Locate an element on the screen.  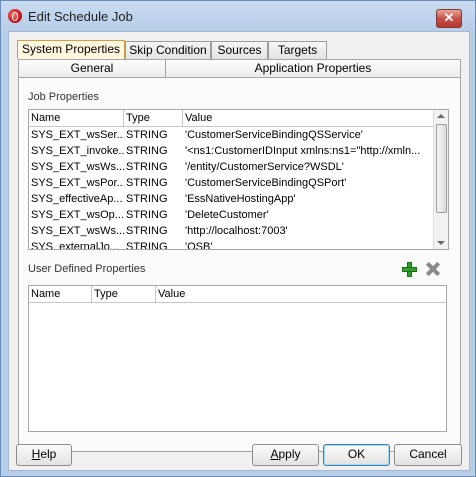
cell-value: 'http://localhost:7003' is located at coordinates (236, 231).